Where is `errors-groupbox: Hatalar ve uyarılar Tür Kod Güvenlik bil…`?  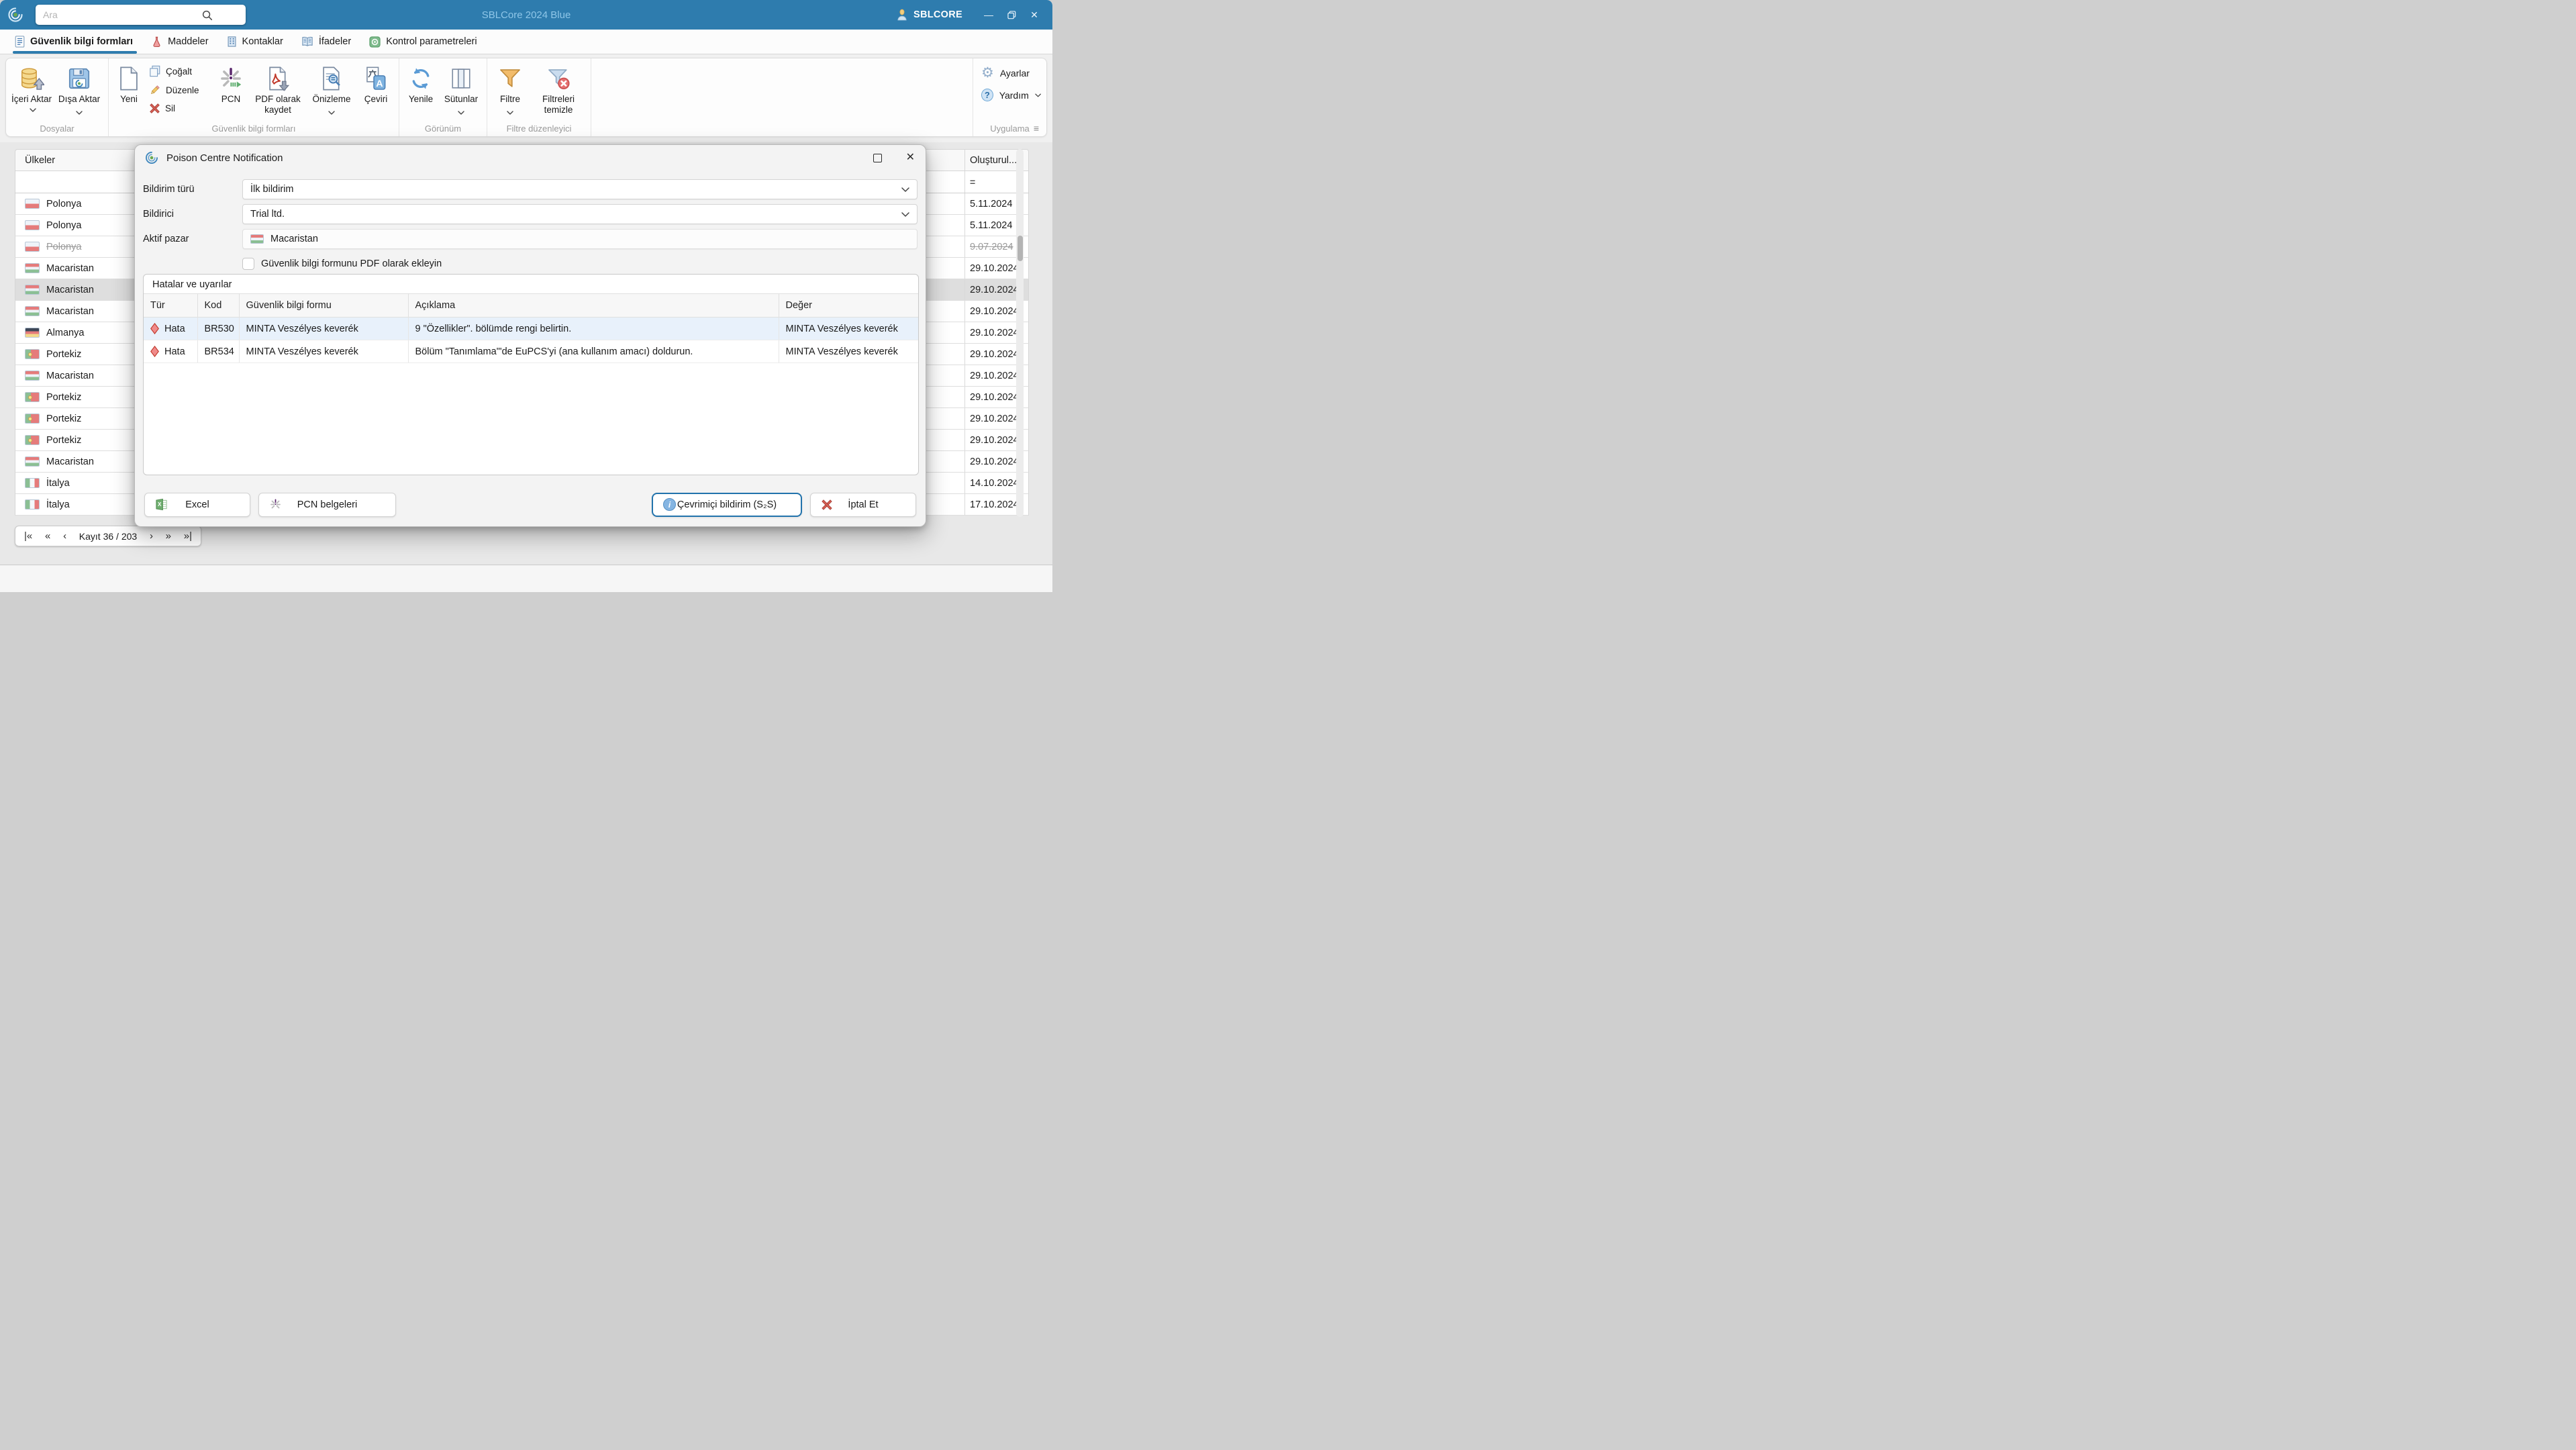 errors-groupbox: Hatalar ve uyarılar Tür Kod Güvenlik bil… is located at coordinates (531, 375).